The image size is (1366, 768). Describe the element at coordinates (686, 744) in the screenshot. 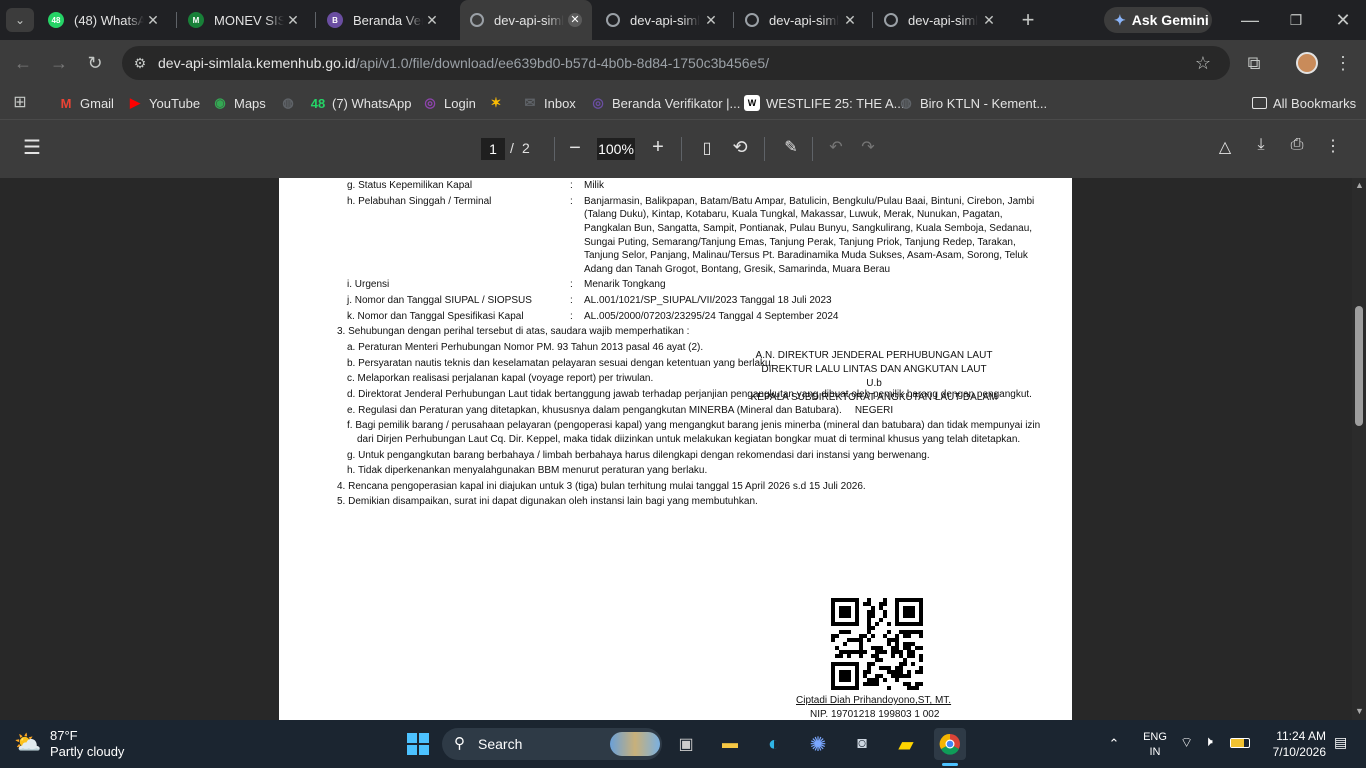

I see `task-view-icon: ▣` at that location.